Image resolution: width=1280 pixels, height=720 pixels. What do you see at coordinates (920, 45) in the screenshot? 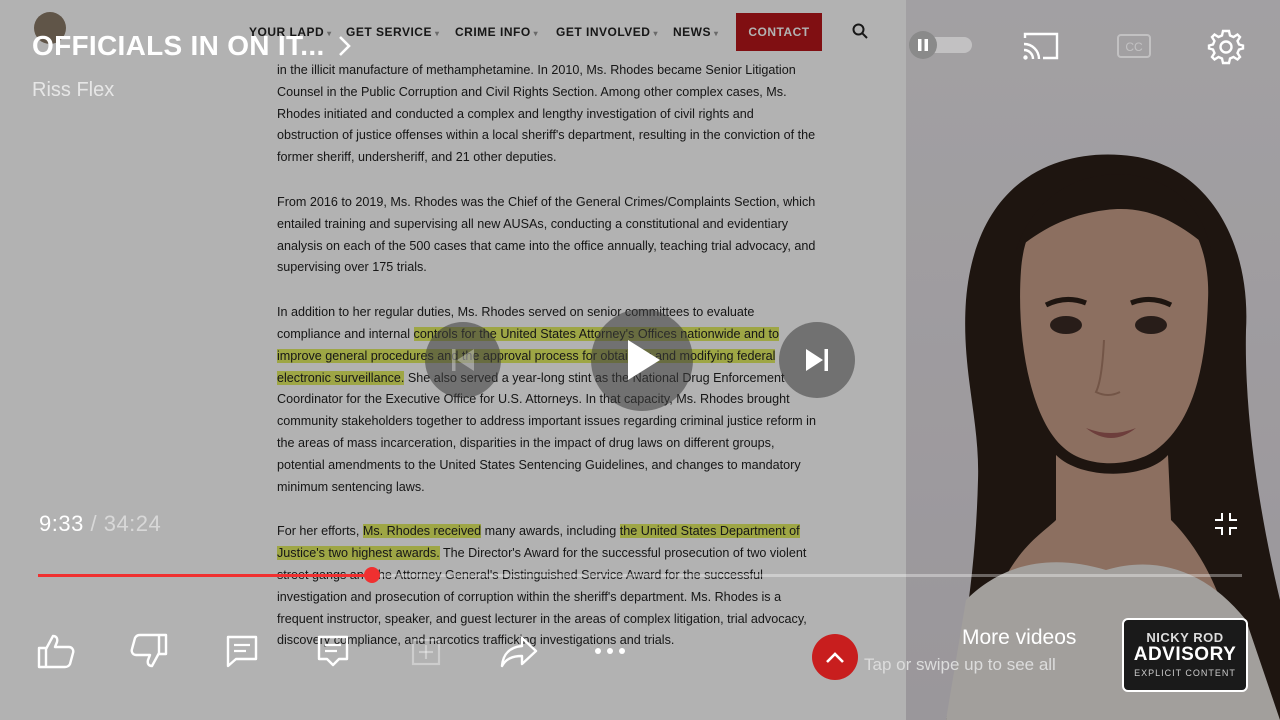
I see `pause-icon` at bounding box center [920, 45].